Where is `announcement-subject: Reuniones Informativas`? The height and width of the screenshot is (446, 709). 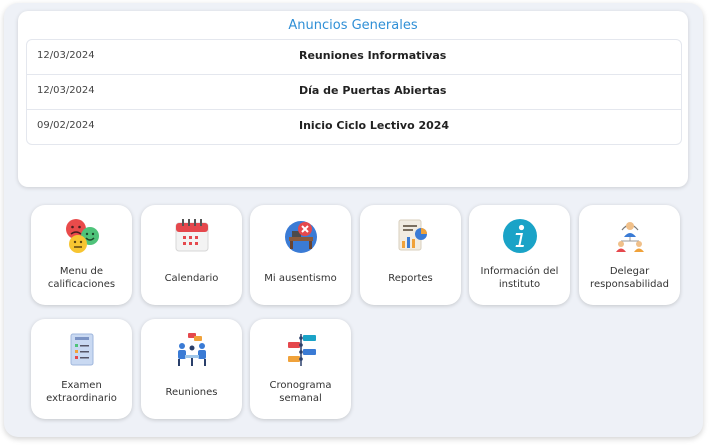 announcement-subject: Reuniones Informativas is located at coordinates (373, 55).